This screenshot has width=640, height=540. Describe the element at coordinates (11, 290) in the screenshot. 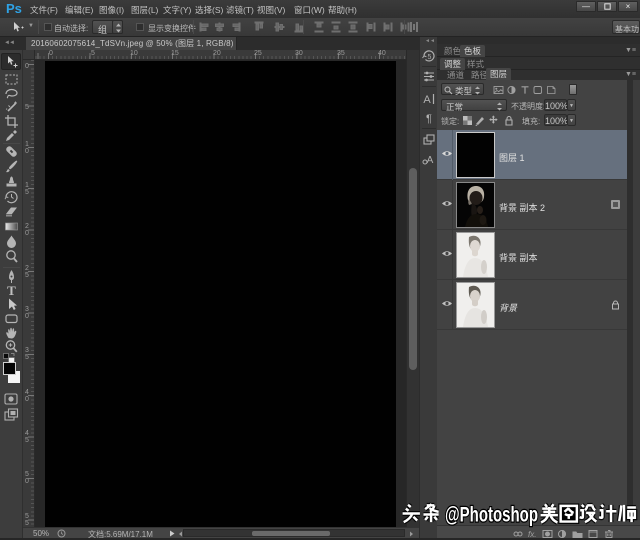

I see `svg-text: T` at that location.